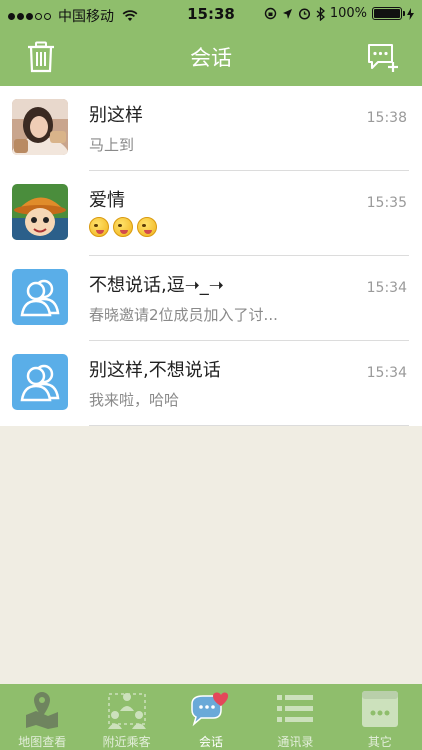  I want to click on cartoon-avatar, so click(40, 212).